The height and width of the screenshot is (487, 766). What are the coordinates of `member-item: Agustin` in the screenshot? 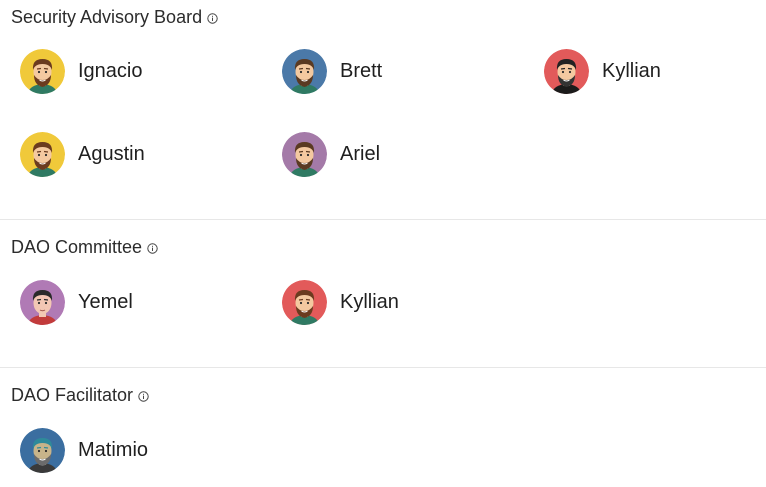 It's located at (82, 154).